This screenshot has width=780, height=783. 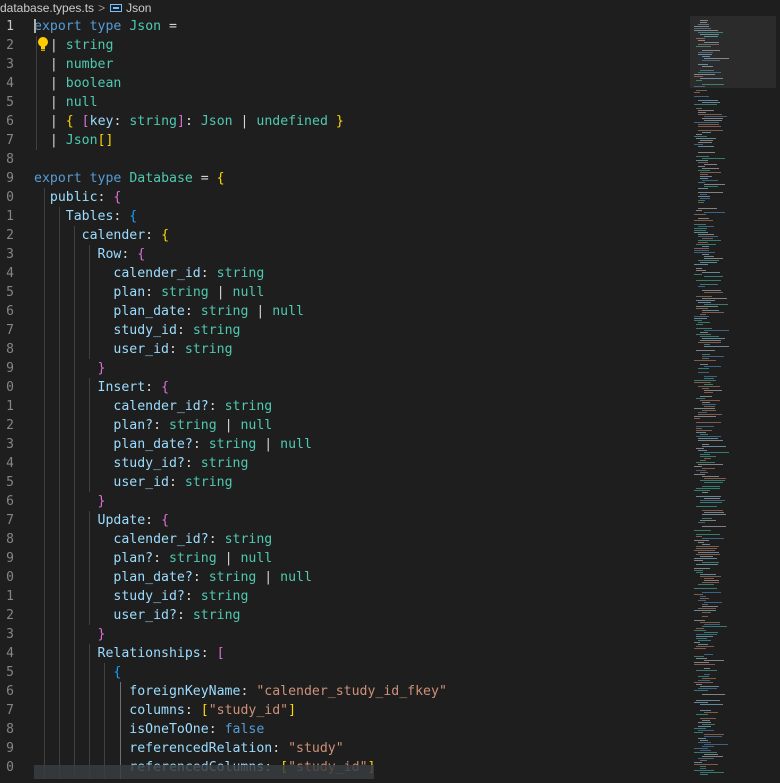 What do you see at coordinates (50, 64) in the screenshot?
I see `code-token: |` at bounding box center [50, 64].